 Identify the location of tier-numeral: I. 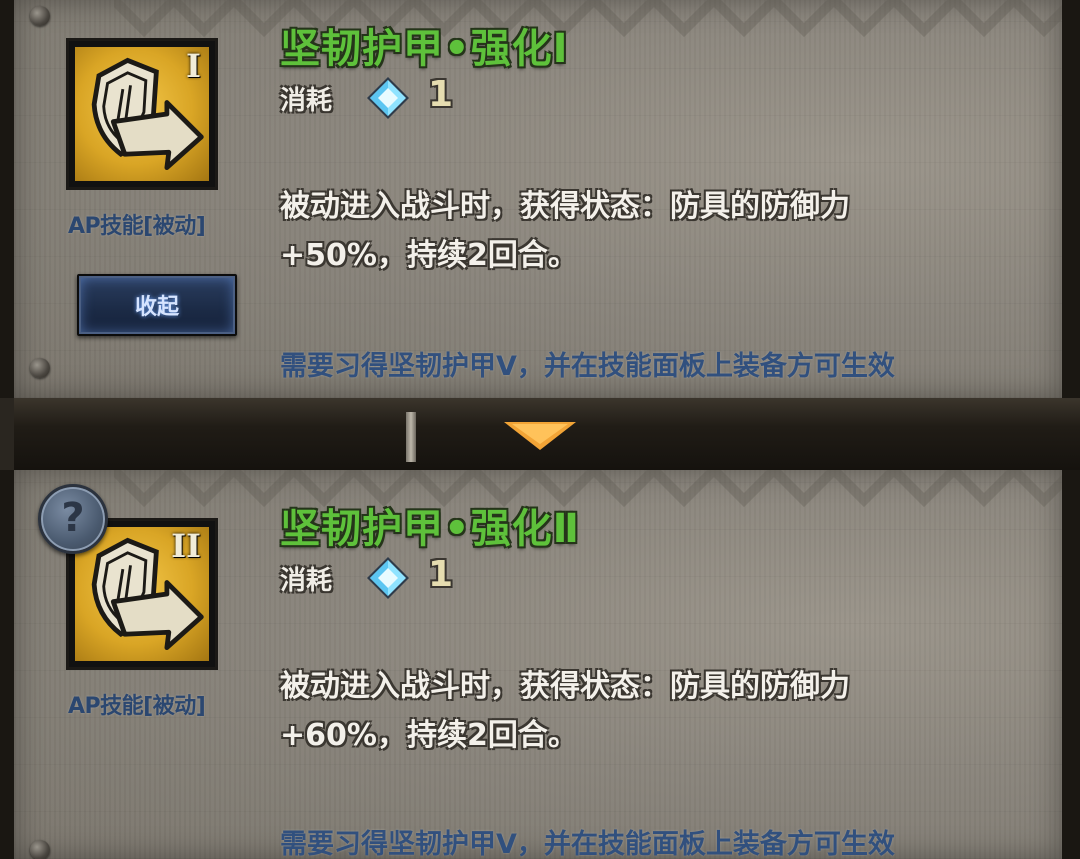
(193, 66).